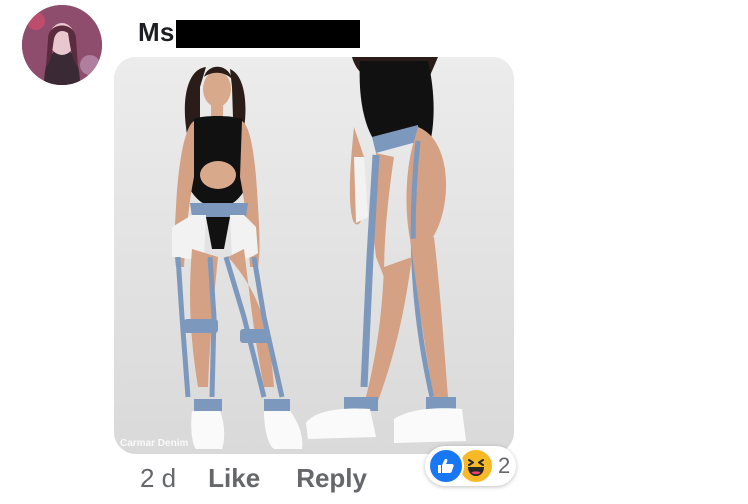 The image size is (748, 504). Describe the element at coordinates (154, 443) in the screenshot. I see `photo-watermark: Carmar Denim` at that location.